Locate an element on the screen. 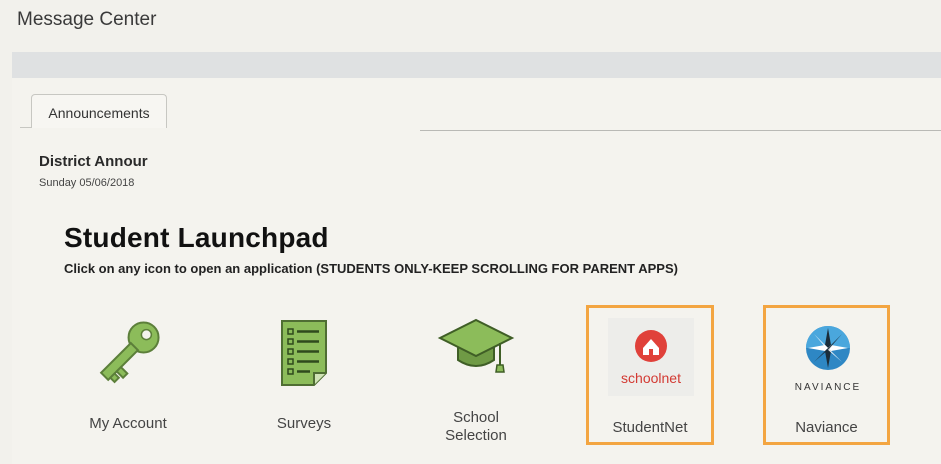 The height and width of the screenshot is (464, 941). schoolnet-logo-text: schoolnet is located at coordinates (651, 378).